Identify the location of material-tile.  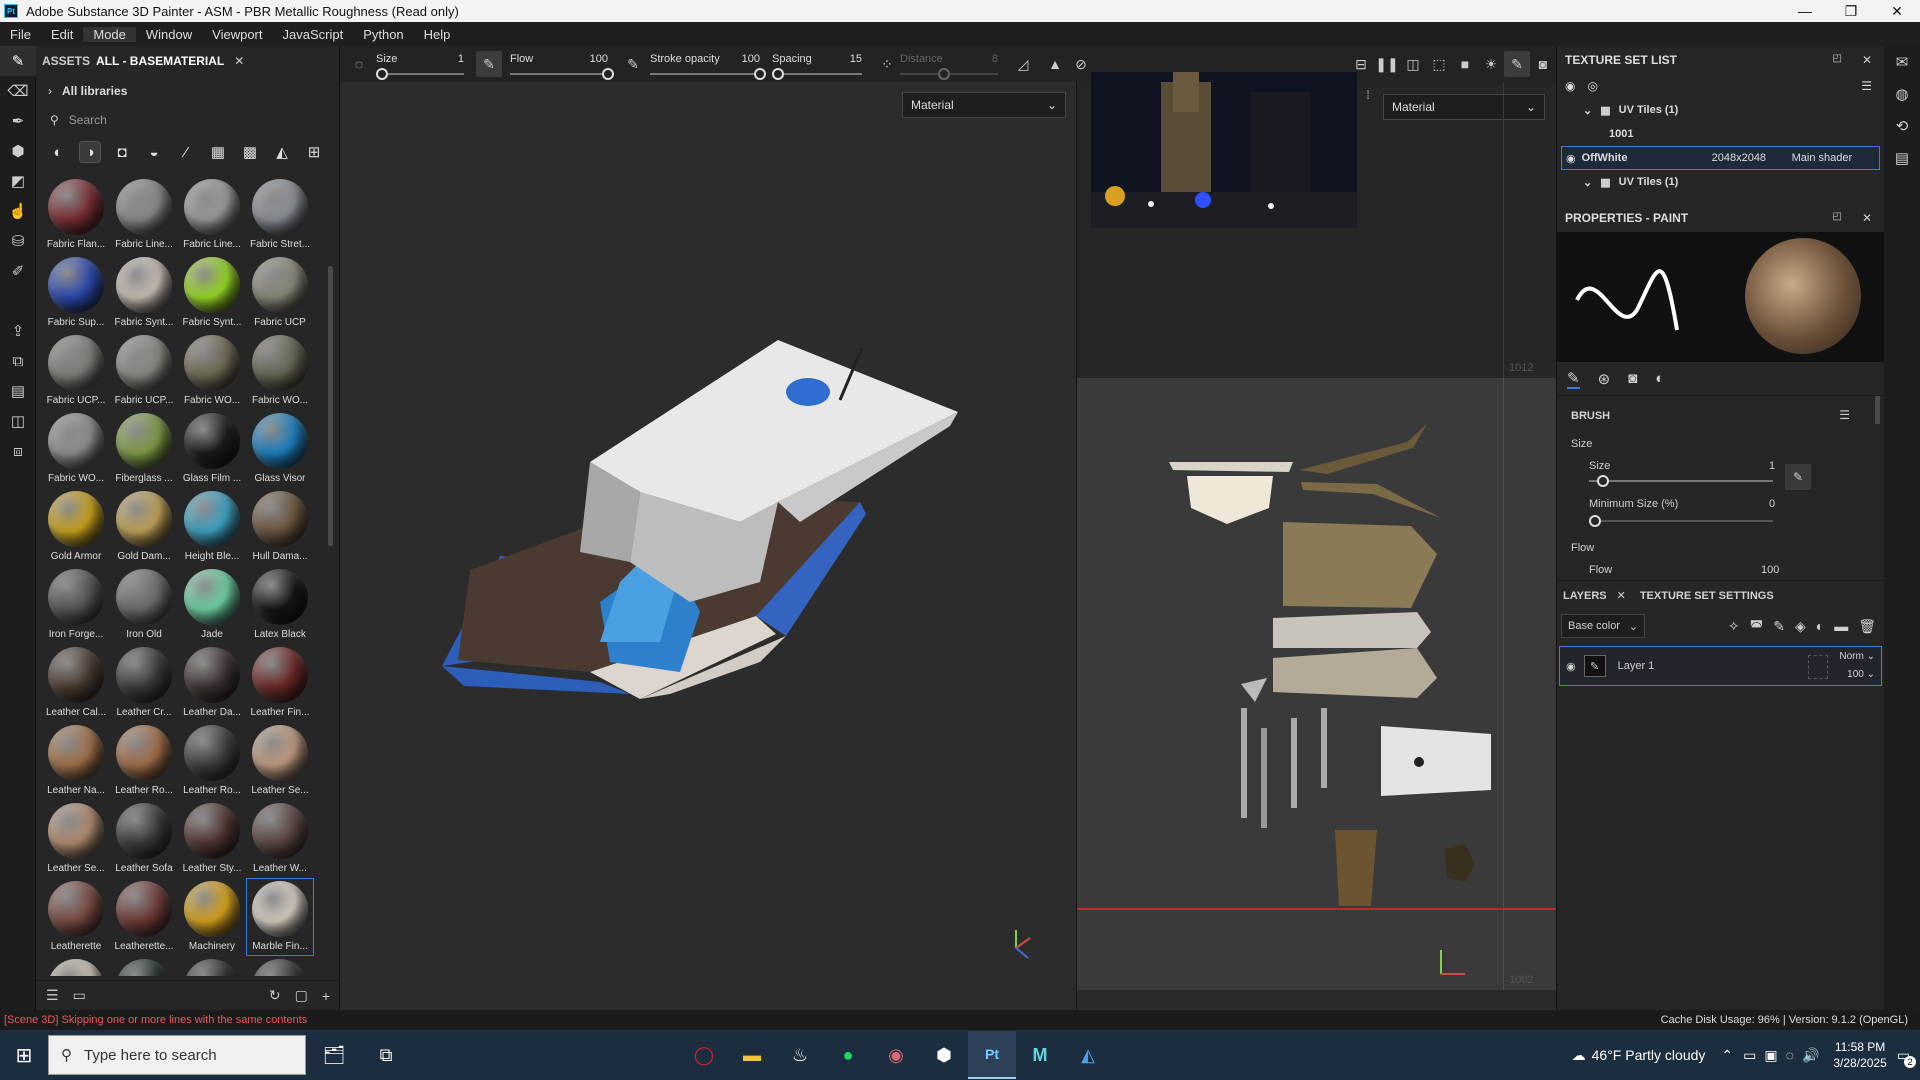
(212, 966).